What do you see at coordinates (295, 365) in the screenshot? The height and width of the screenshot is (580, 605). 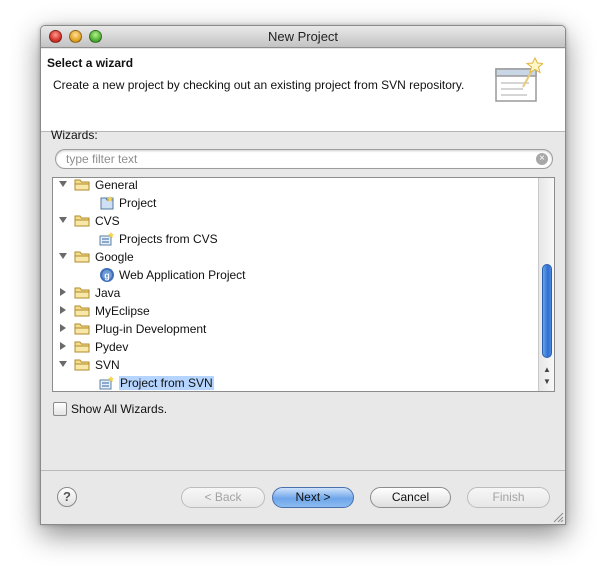 I see `tree-folder-svn: SVN` at bounding box center [295, 365].